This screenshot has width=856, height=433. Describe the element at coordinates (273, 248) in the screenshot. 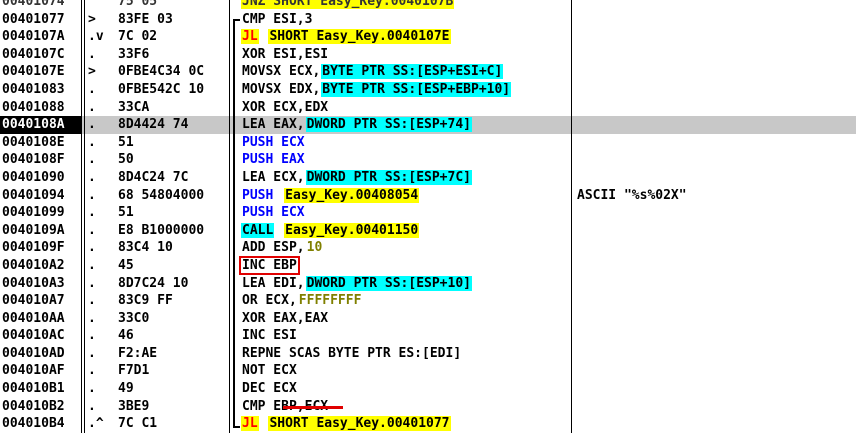

I see `instruction-segment: ADD ESP,` at that location.